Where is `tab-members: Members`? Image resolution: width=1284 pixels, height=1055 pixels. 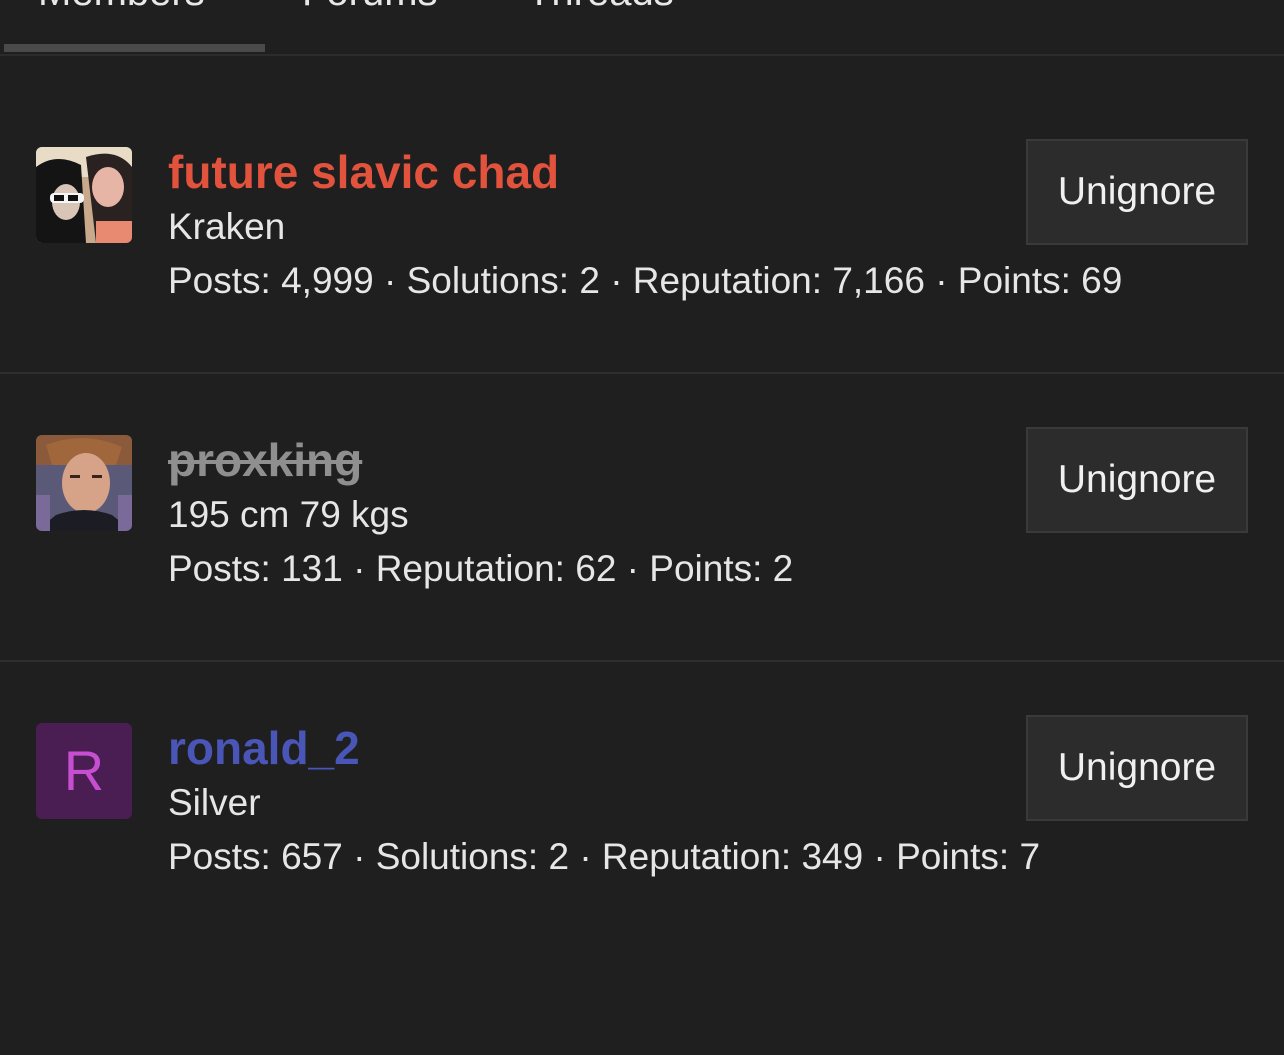 tab-members: Members is located at coordinates (121, 6).